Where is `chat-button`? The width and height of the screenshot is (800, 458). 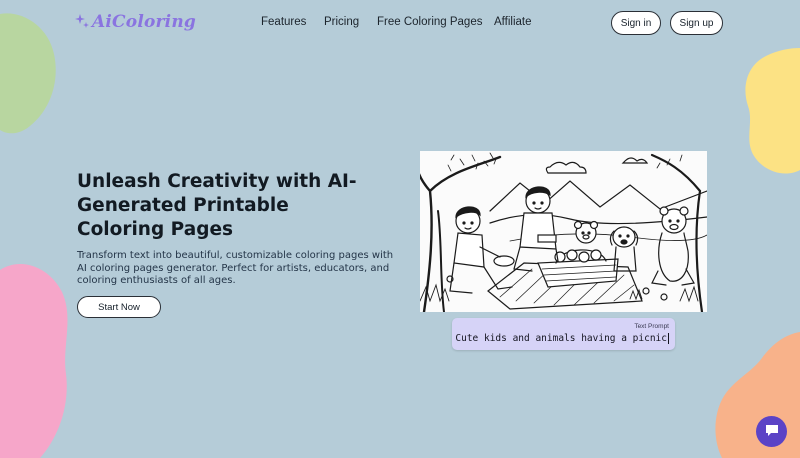
chat-button is located at coordinates (771, 431).